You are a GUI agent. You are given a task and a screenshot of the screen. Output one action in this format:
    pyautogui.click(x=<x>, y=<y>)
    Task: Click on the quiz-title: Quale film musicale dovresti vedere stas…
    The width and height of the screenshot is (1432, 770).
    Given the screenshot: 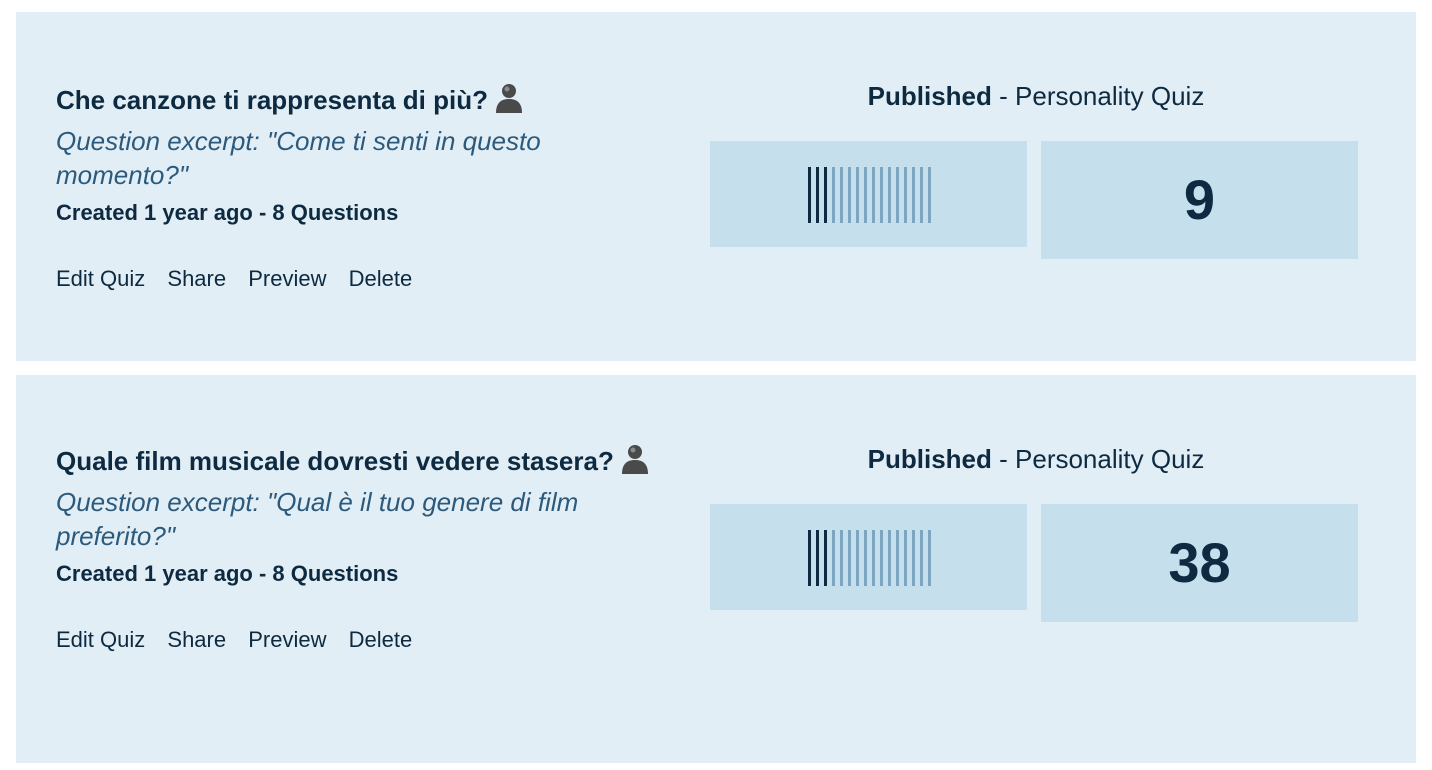 What is the action you would take?
    pyautogui.click(x=356, y=461)
    